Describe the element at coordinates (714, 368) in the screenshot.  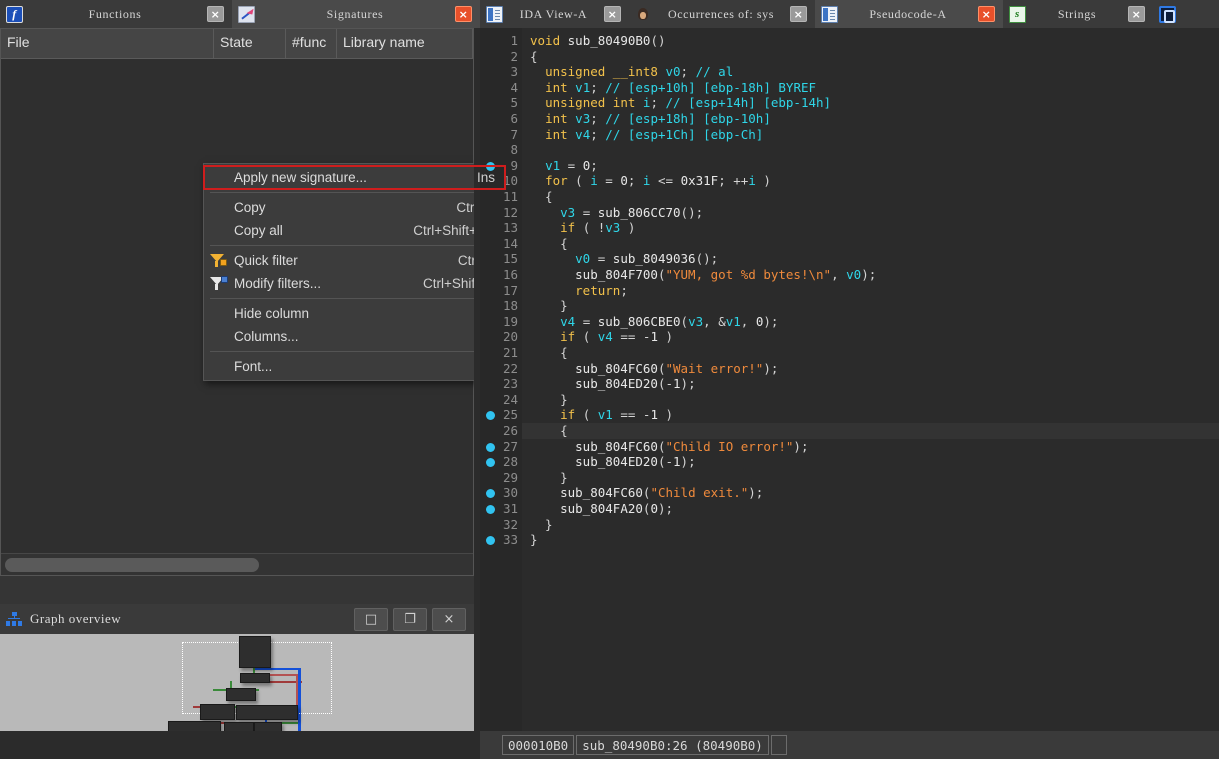
I see `code-token: "Wait error!"` at that location.